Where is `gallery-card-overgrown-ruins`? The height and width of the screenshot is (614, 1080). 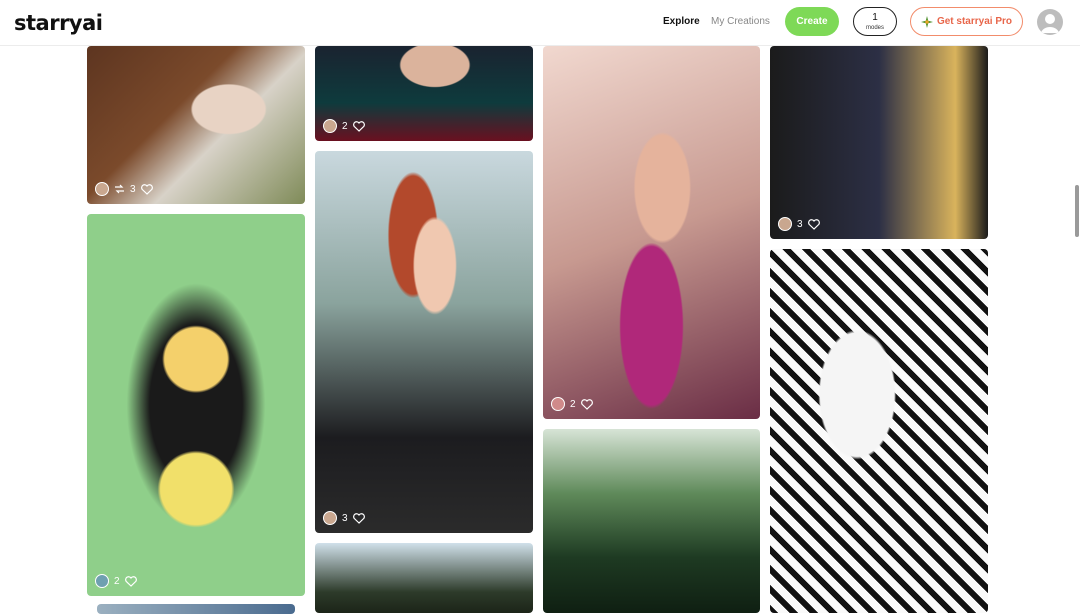
gallery-card-overgrown-ruins is located at coordinates (651, 521).